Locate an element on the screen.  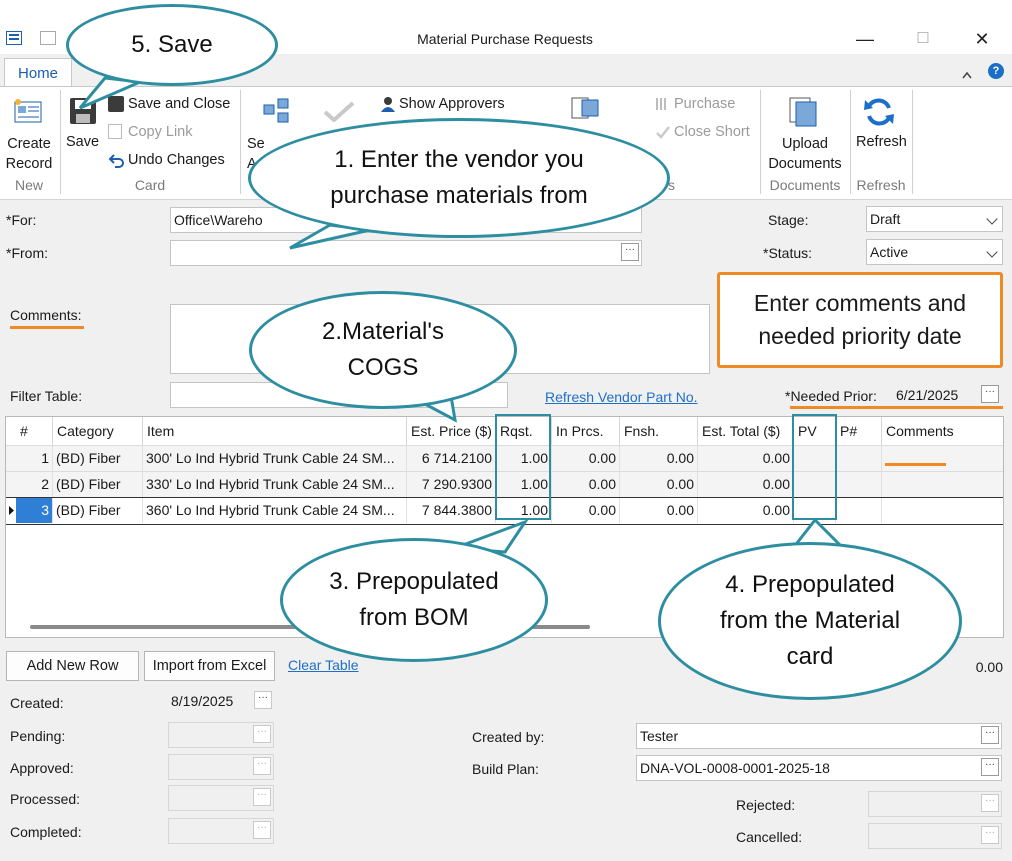
callout-bom-line-1: 3. Prepopulated is located at coordinates (414, 581).